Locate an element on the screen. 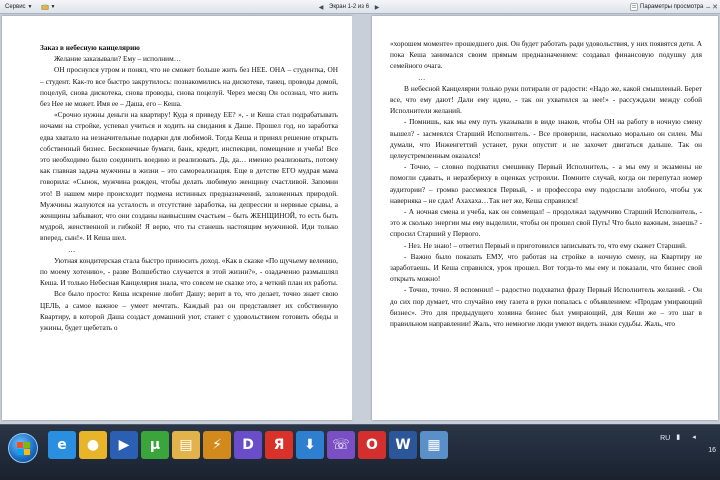  language-indicator: RU is located at coordinates (665, 438).